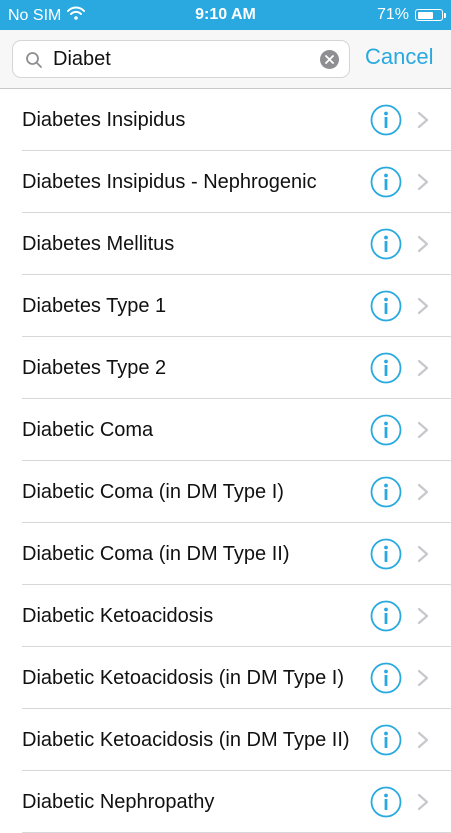  What do you see at coordinates (225, 616) in the screenshot?
I see `list-item: Diabetic Ketoacidosis` at bounding box center [225, 616].